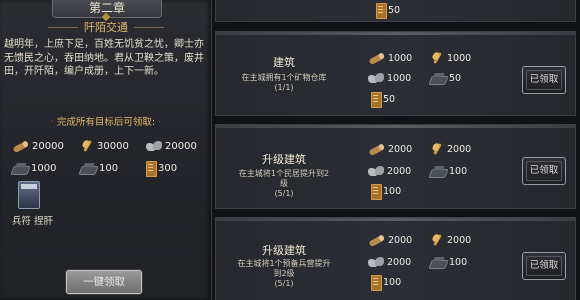  I want to click on task-desc-text: 在主城将1个预备兵营提升到2级, so click(284, 268).